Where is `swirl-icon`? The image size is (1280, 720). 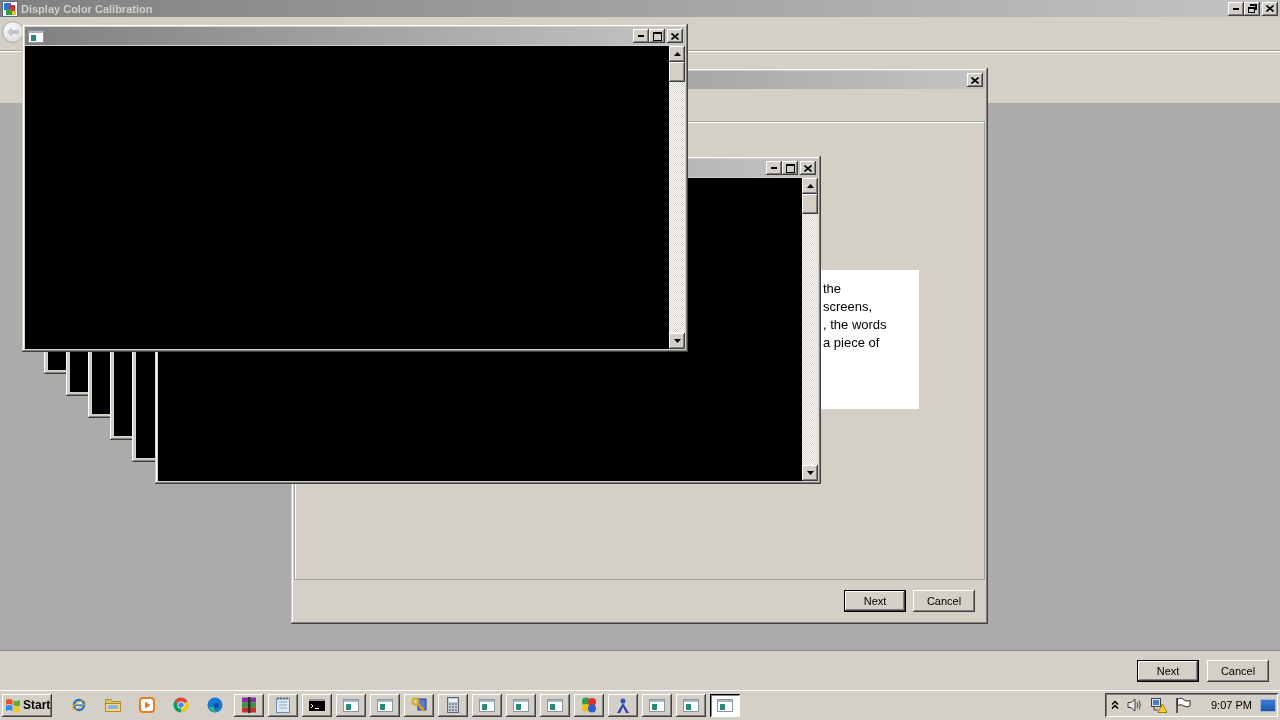
swirl-icon is located at coordinates (215, 705).